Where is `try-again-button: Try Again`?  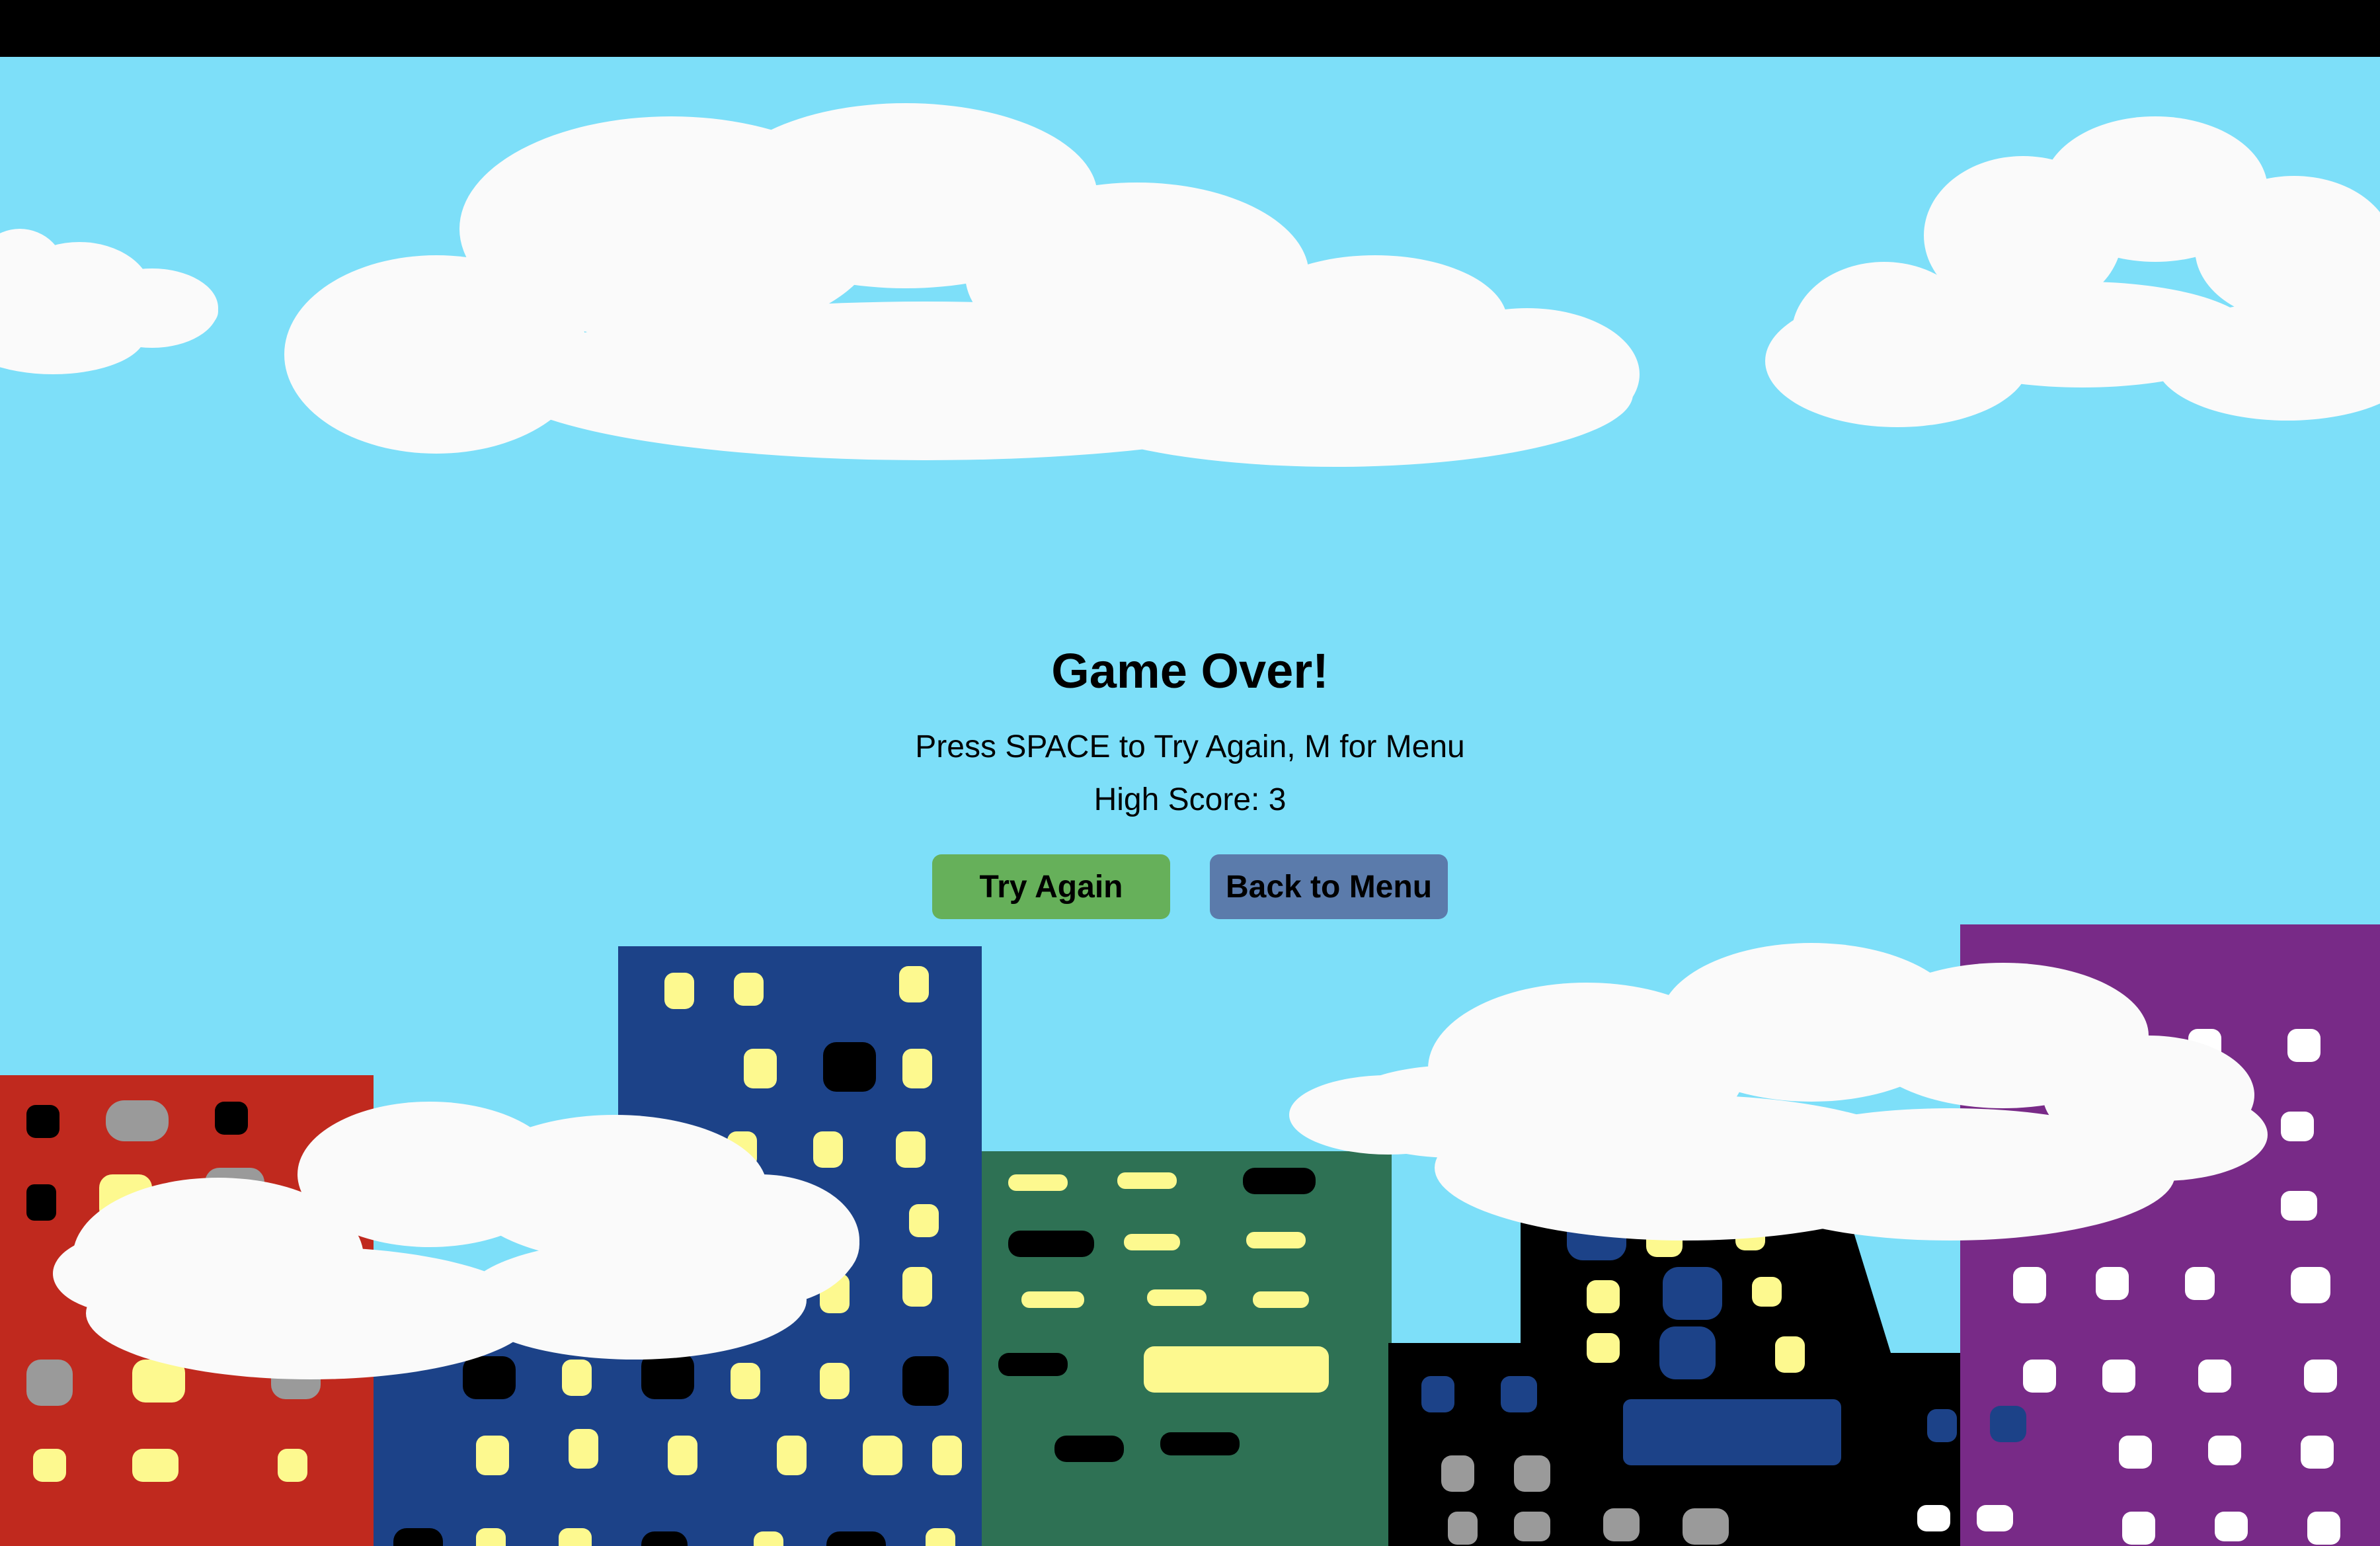
try-again-button: Try Again is located at coordinates (1051, 886).